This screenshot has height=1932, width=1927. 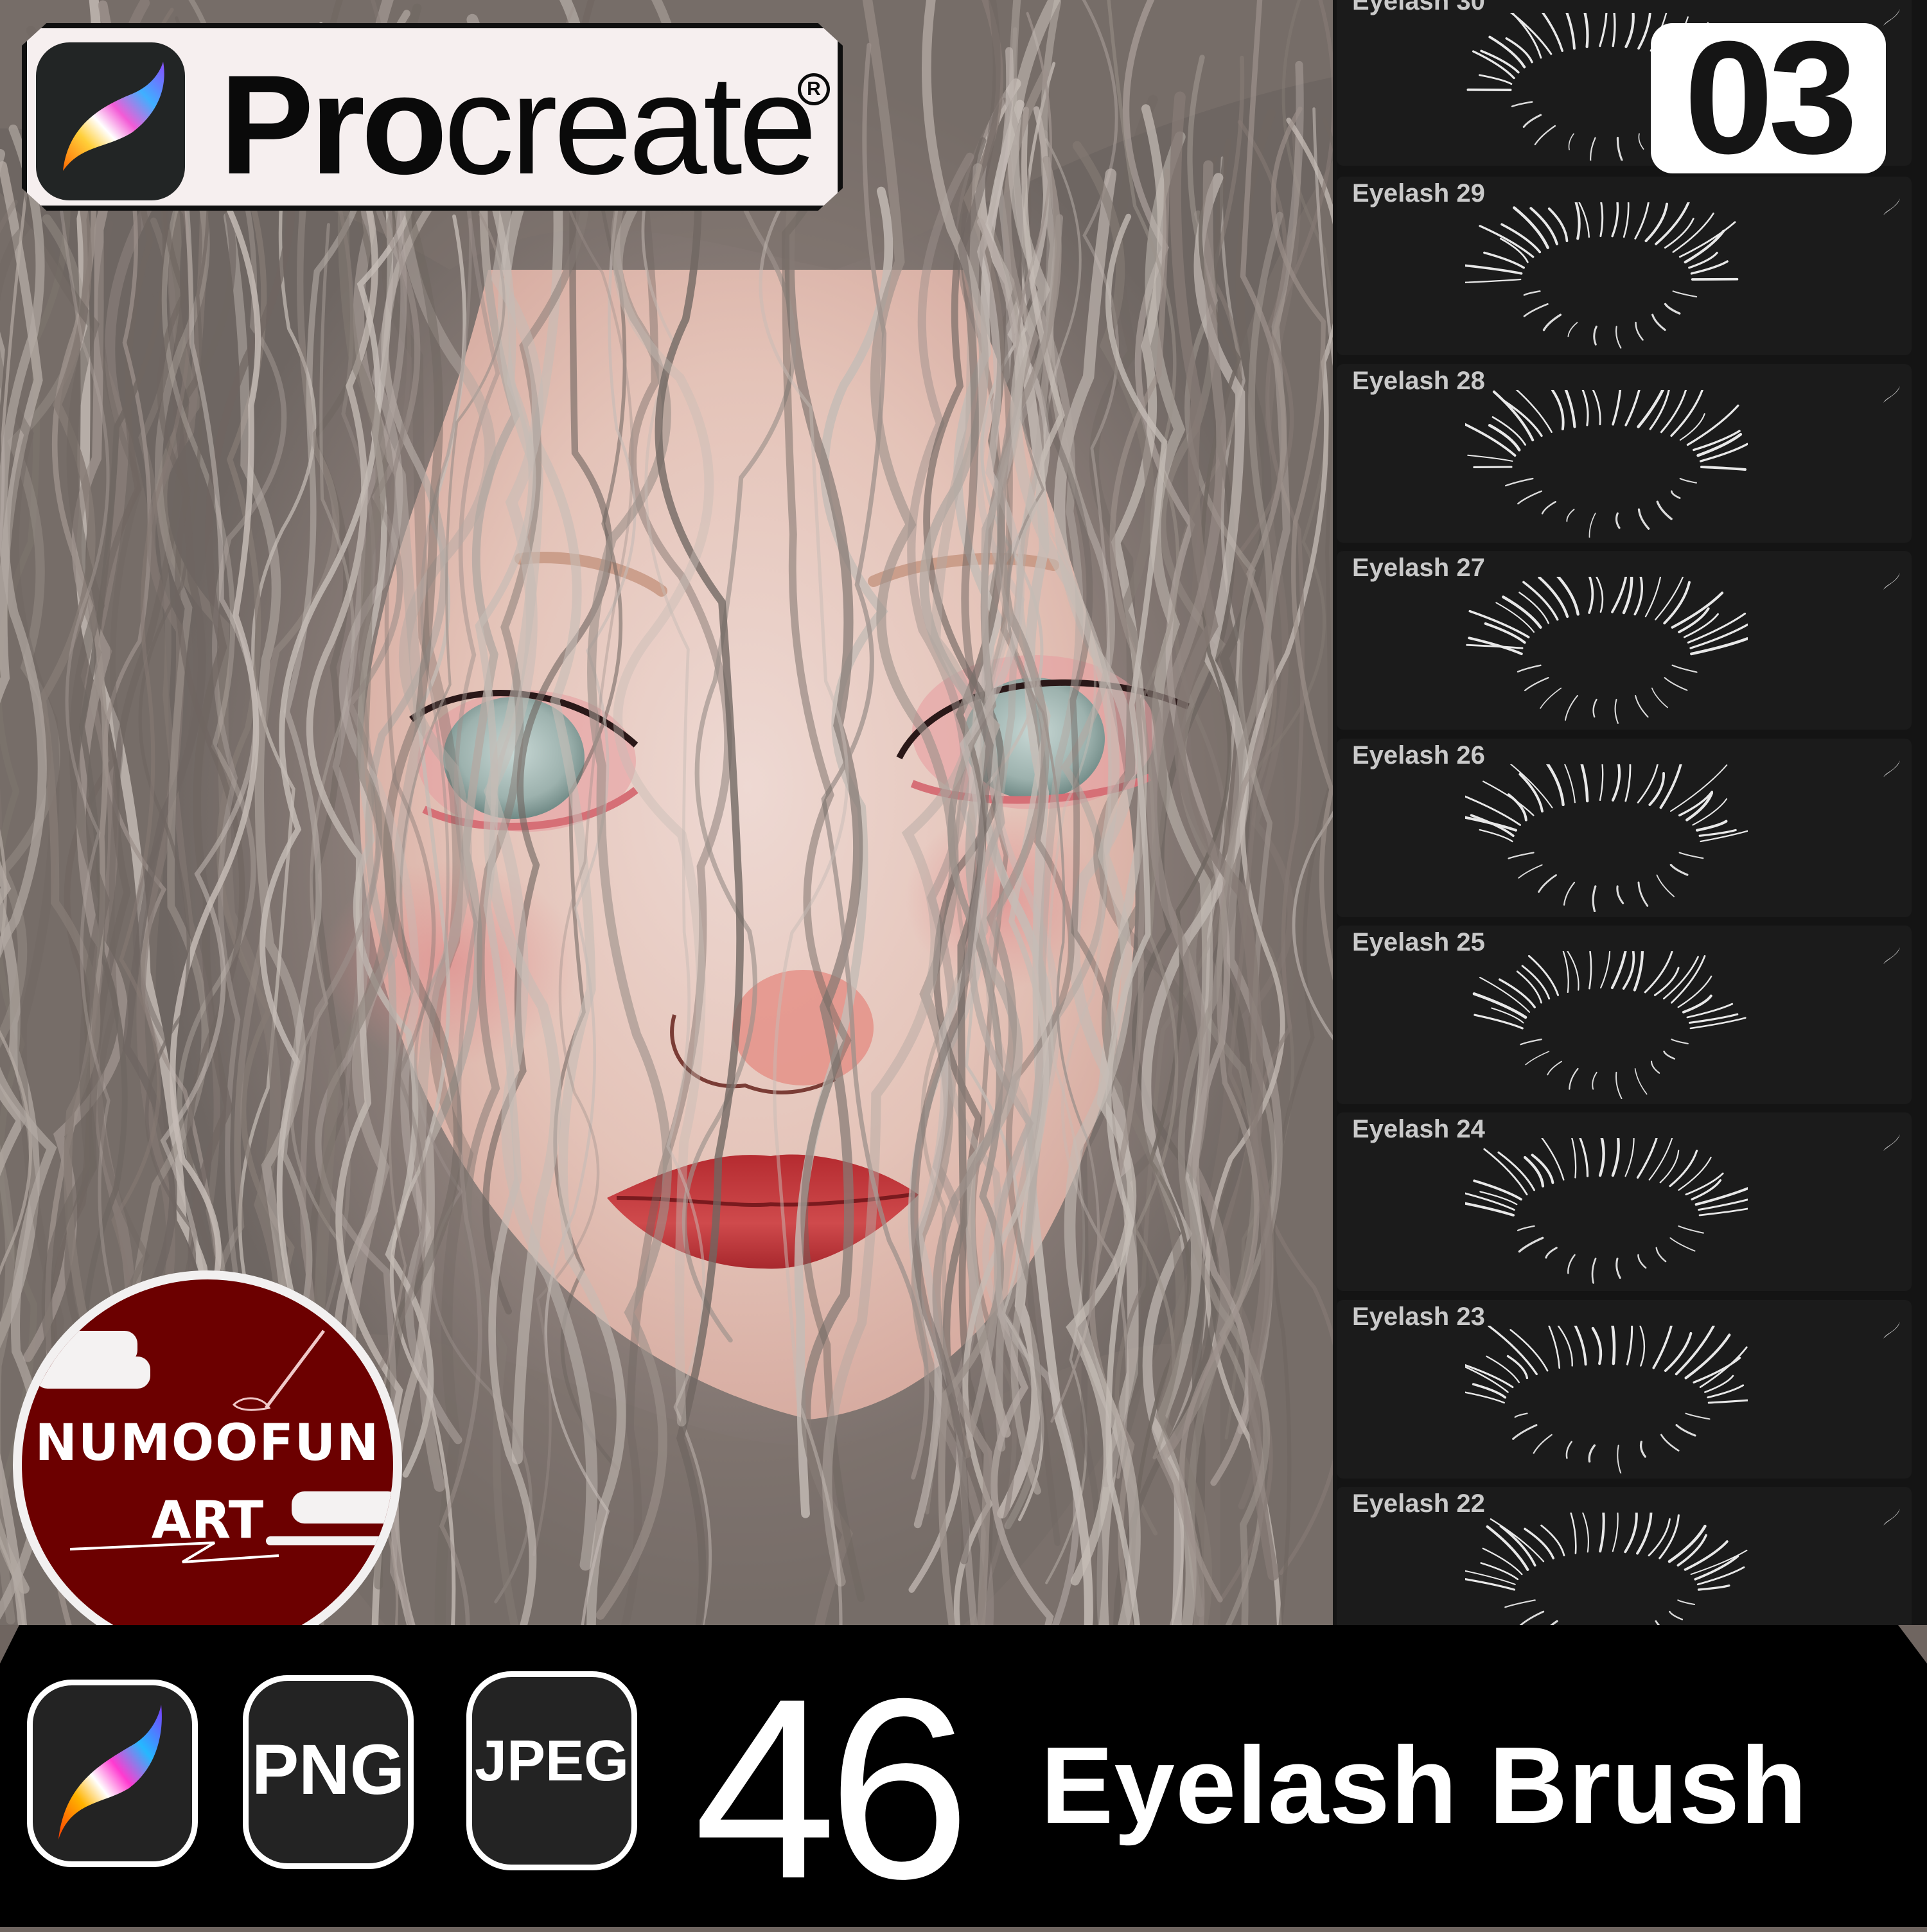 What do you see at coordinates (1624, 1556) in the screenshot?
I see `brush-item: Eyelash 22` at bounding box center [1624, 1556].